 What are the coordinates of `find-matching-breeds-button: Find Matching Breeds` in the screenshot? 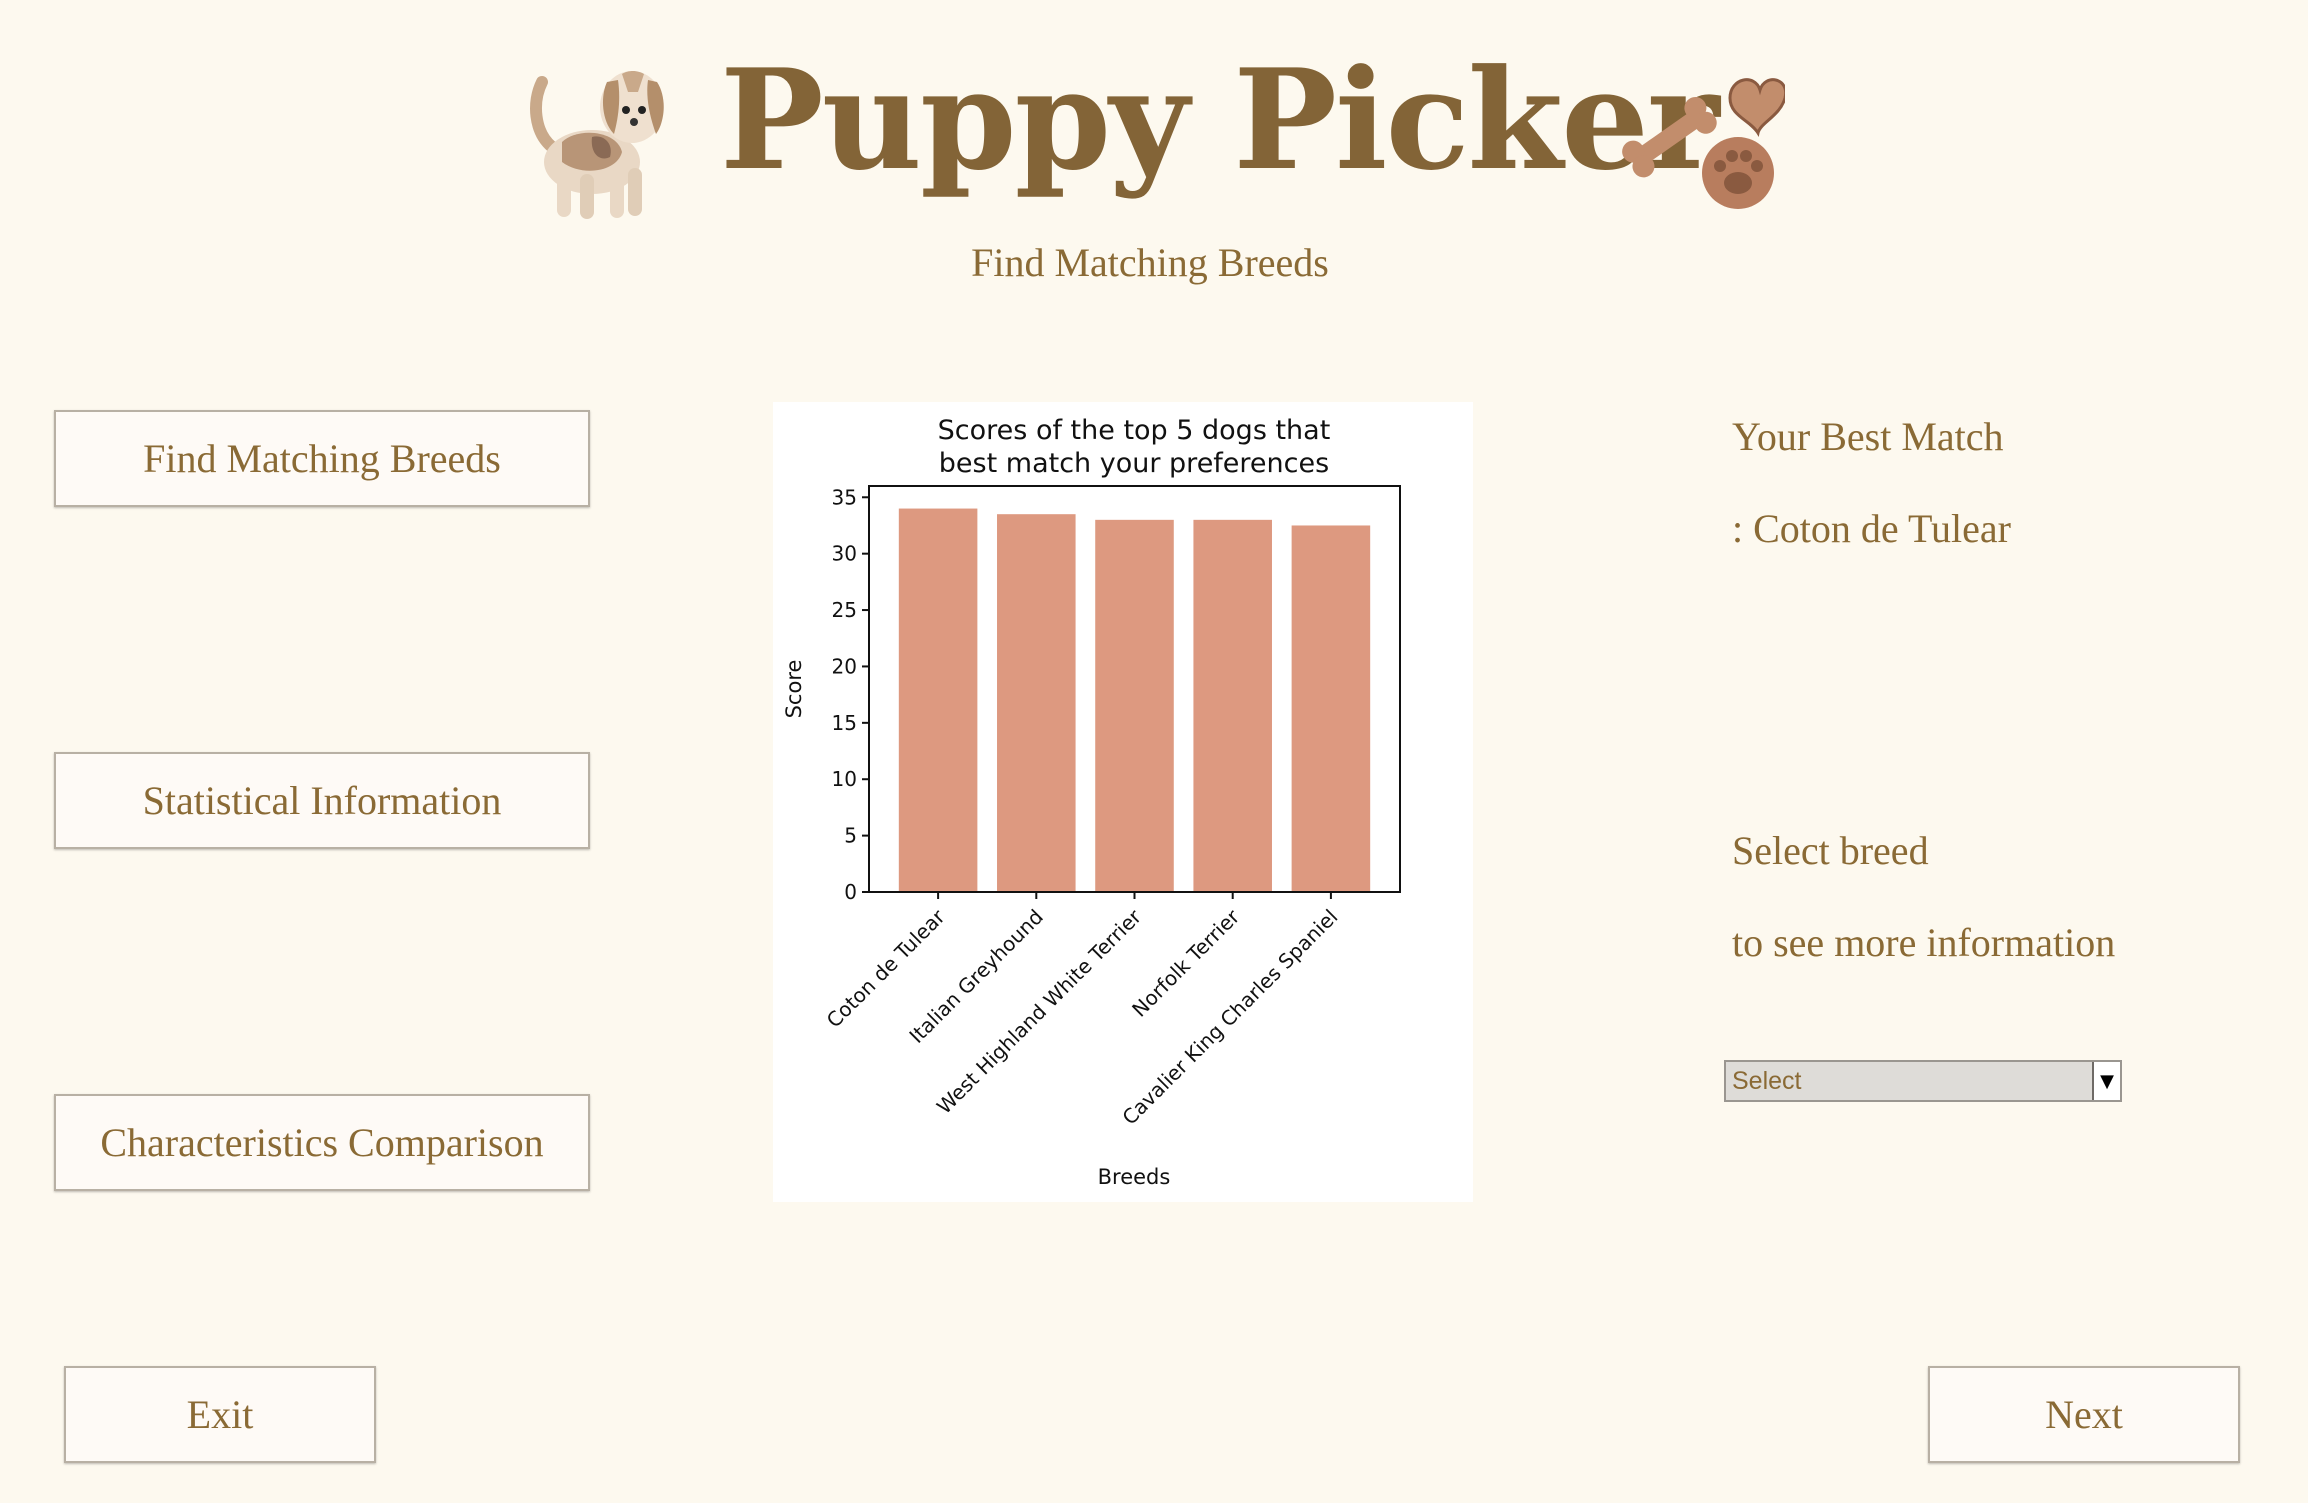 It's located at (322, 458).